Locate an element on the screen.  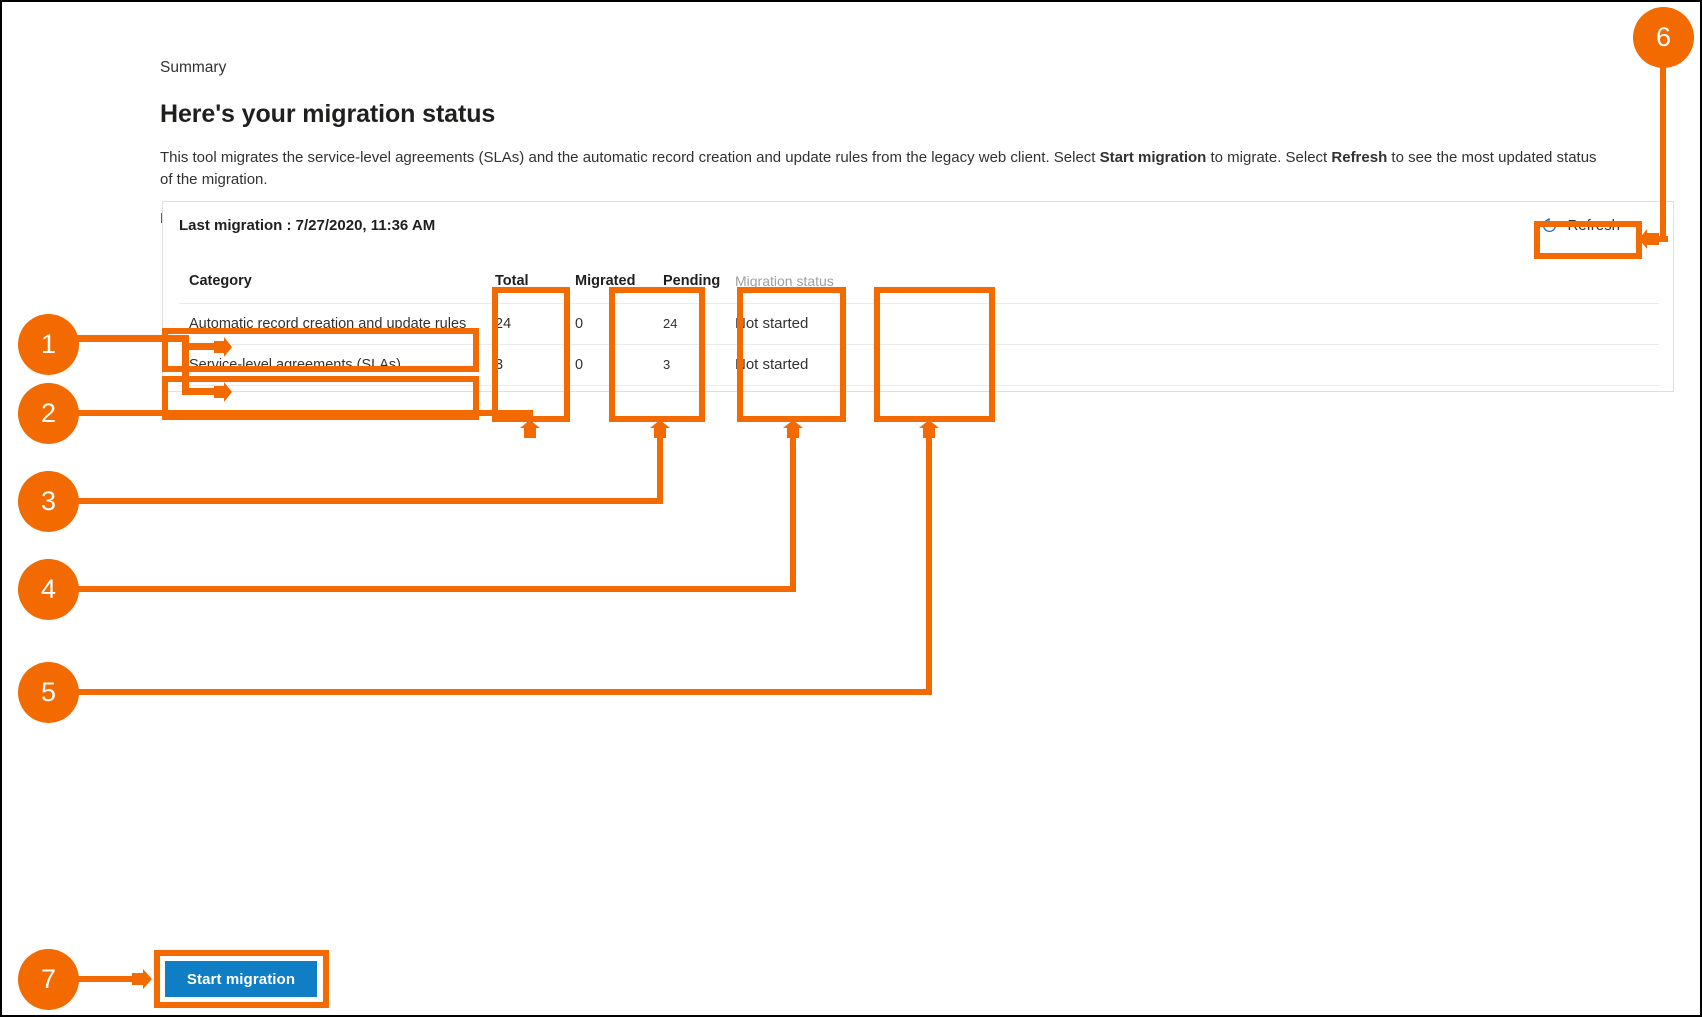
callout-2-line-riser is located at coordinates (530, 419).